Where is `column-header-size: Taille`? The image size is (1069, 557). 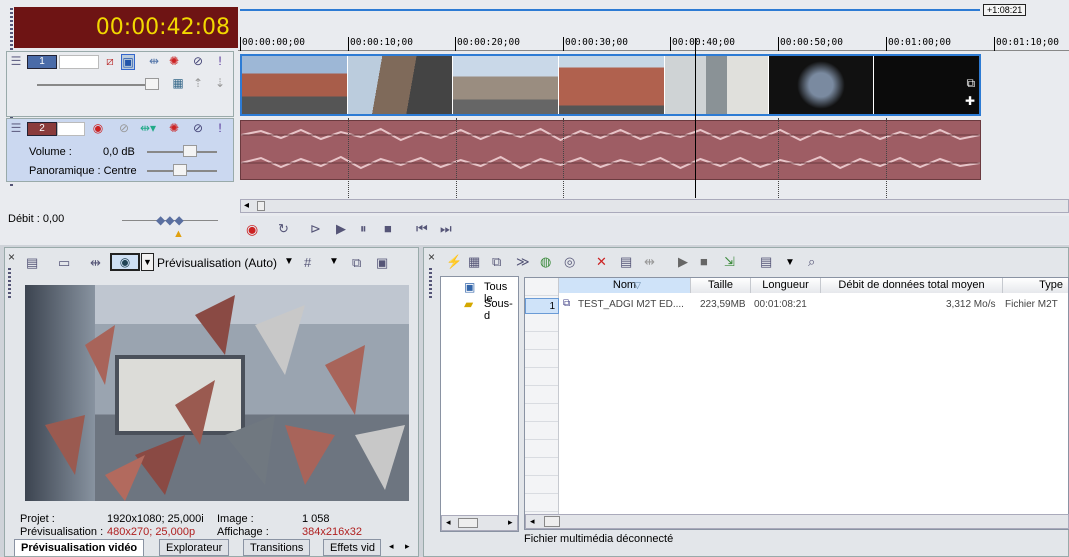
column-header-size: Taille is located at coordinates (721, 285).